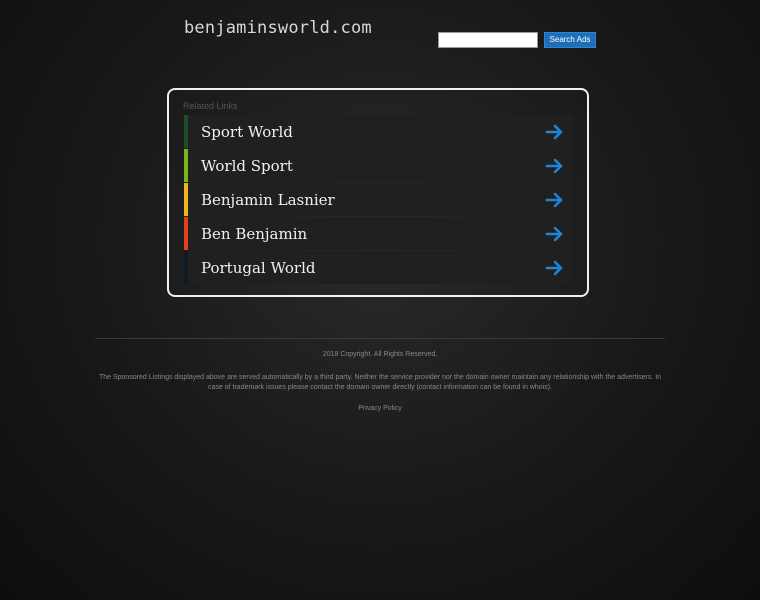  What do you see at coordinates (268, 199) in the screenshot?
I see `link-label: Benjamin Lasnier` at bounding box center [268, 199].